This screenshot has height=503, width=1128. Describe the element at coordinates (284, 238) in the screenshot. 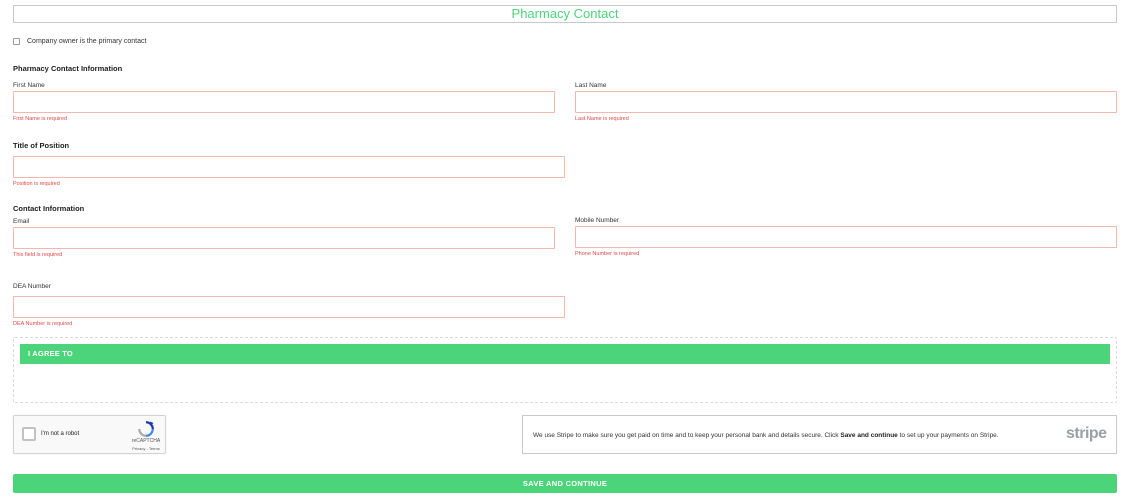

I see `email-input` at that location.